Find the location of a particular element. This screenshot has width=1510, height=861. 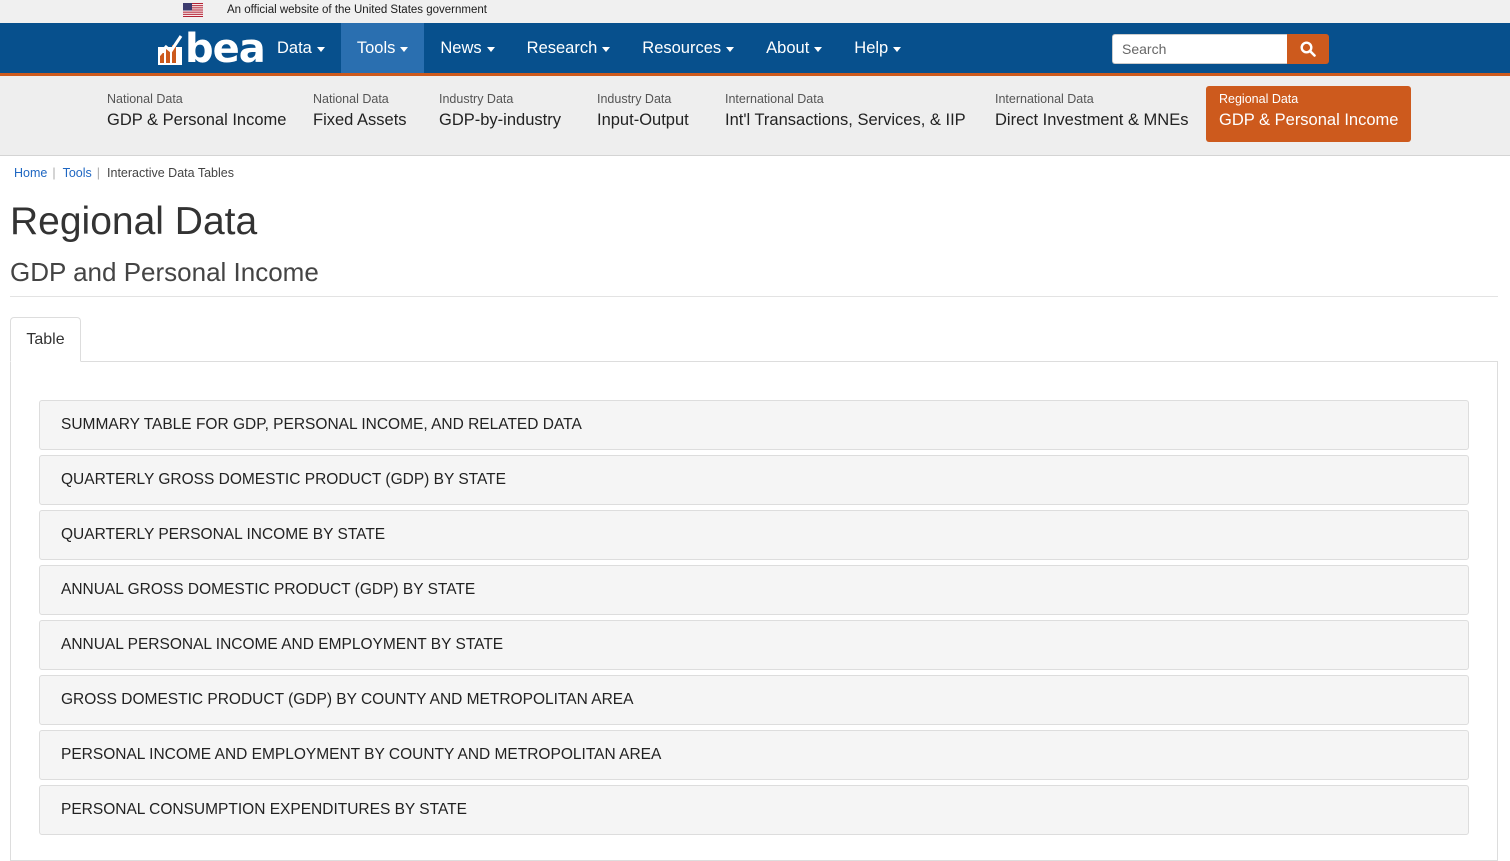

us-flag-icon is located at coordinates (193, 10).